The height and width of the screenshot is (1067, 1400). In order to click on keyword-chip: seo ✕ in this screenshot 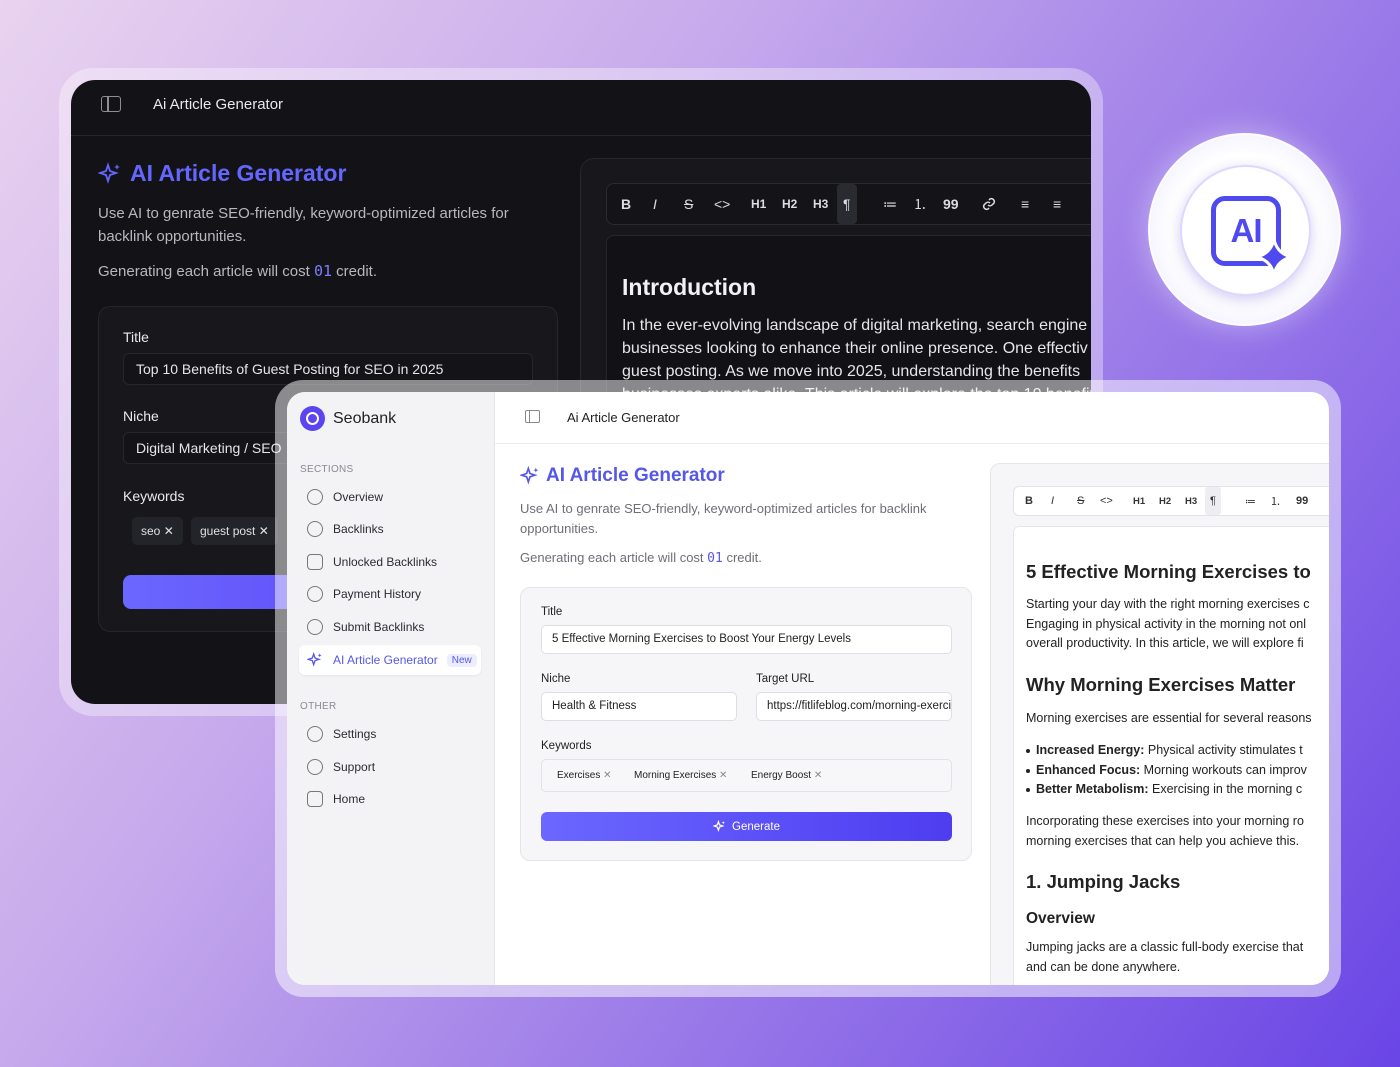, I will do `click(157, 531)`.